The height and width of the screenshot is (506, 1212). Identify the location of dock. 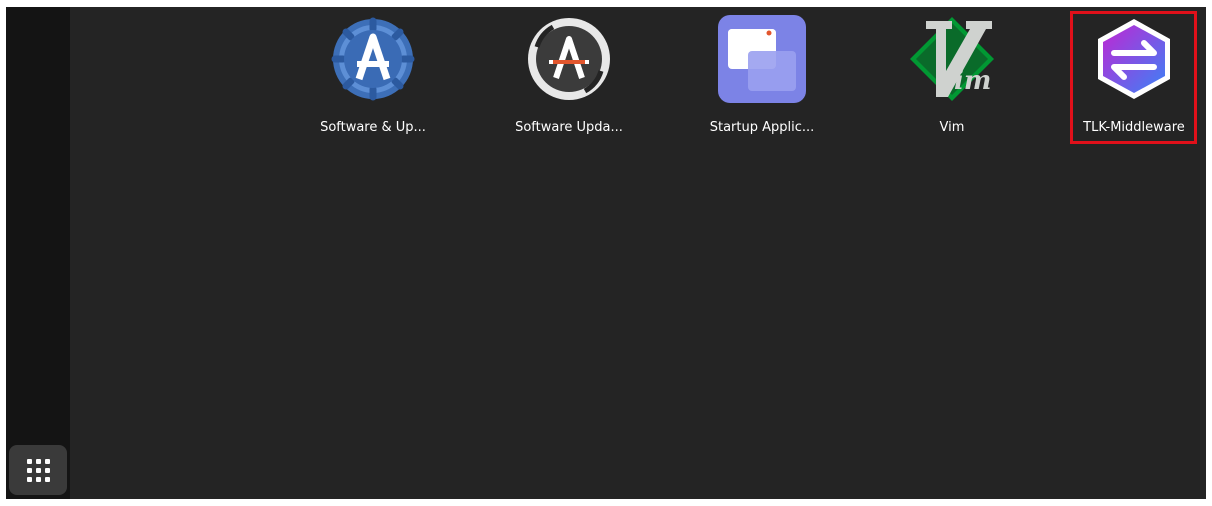
(38, 253).